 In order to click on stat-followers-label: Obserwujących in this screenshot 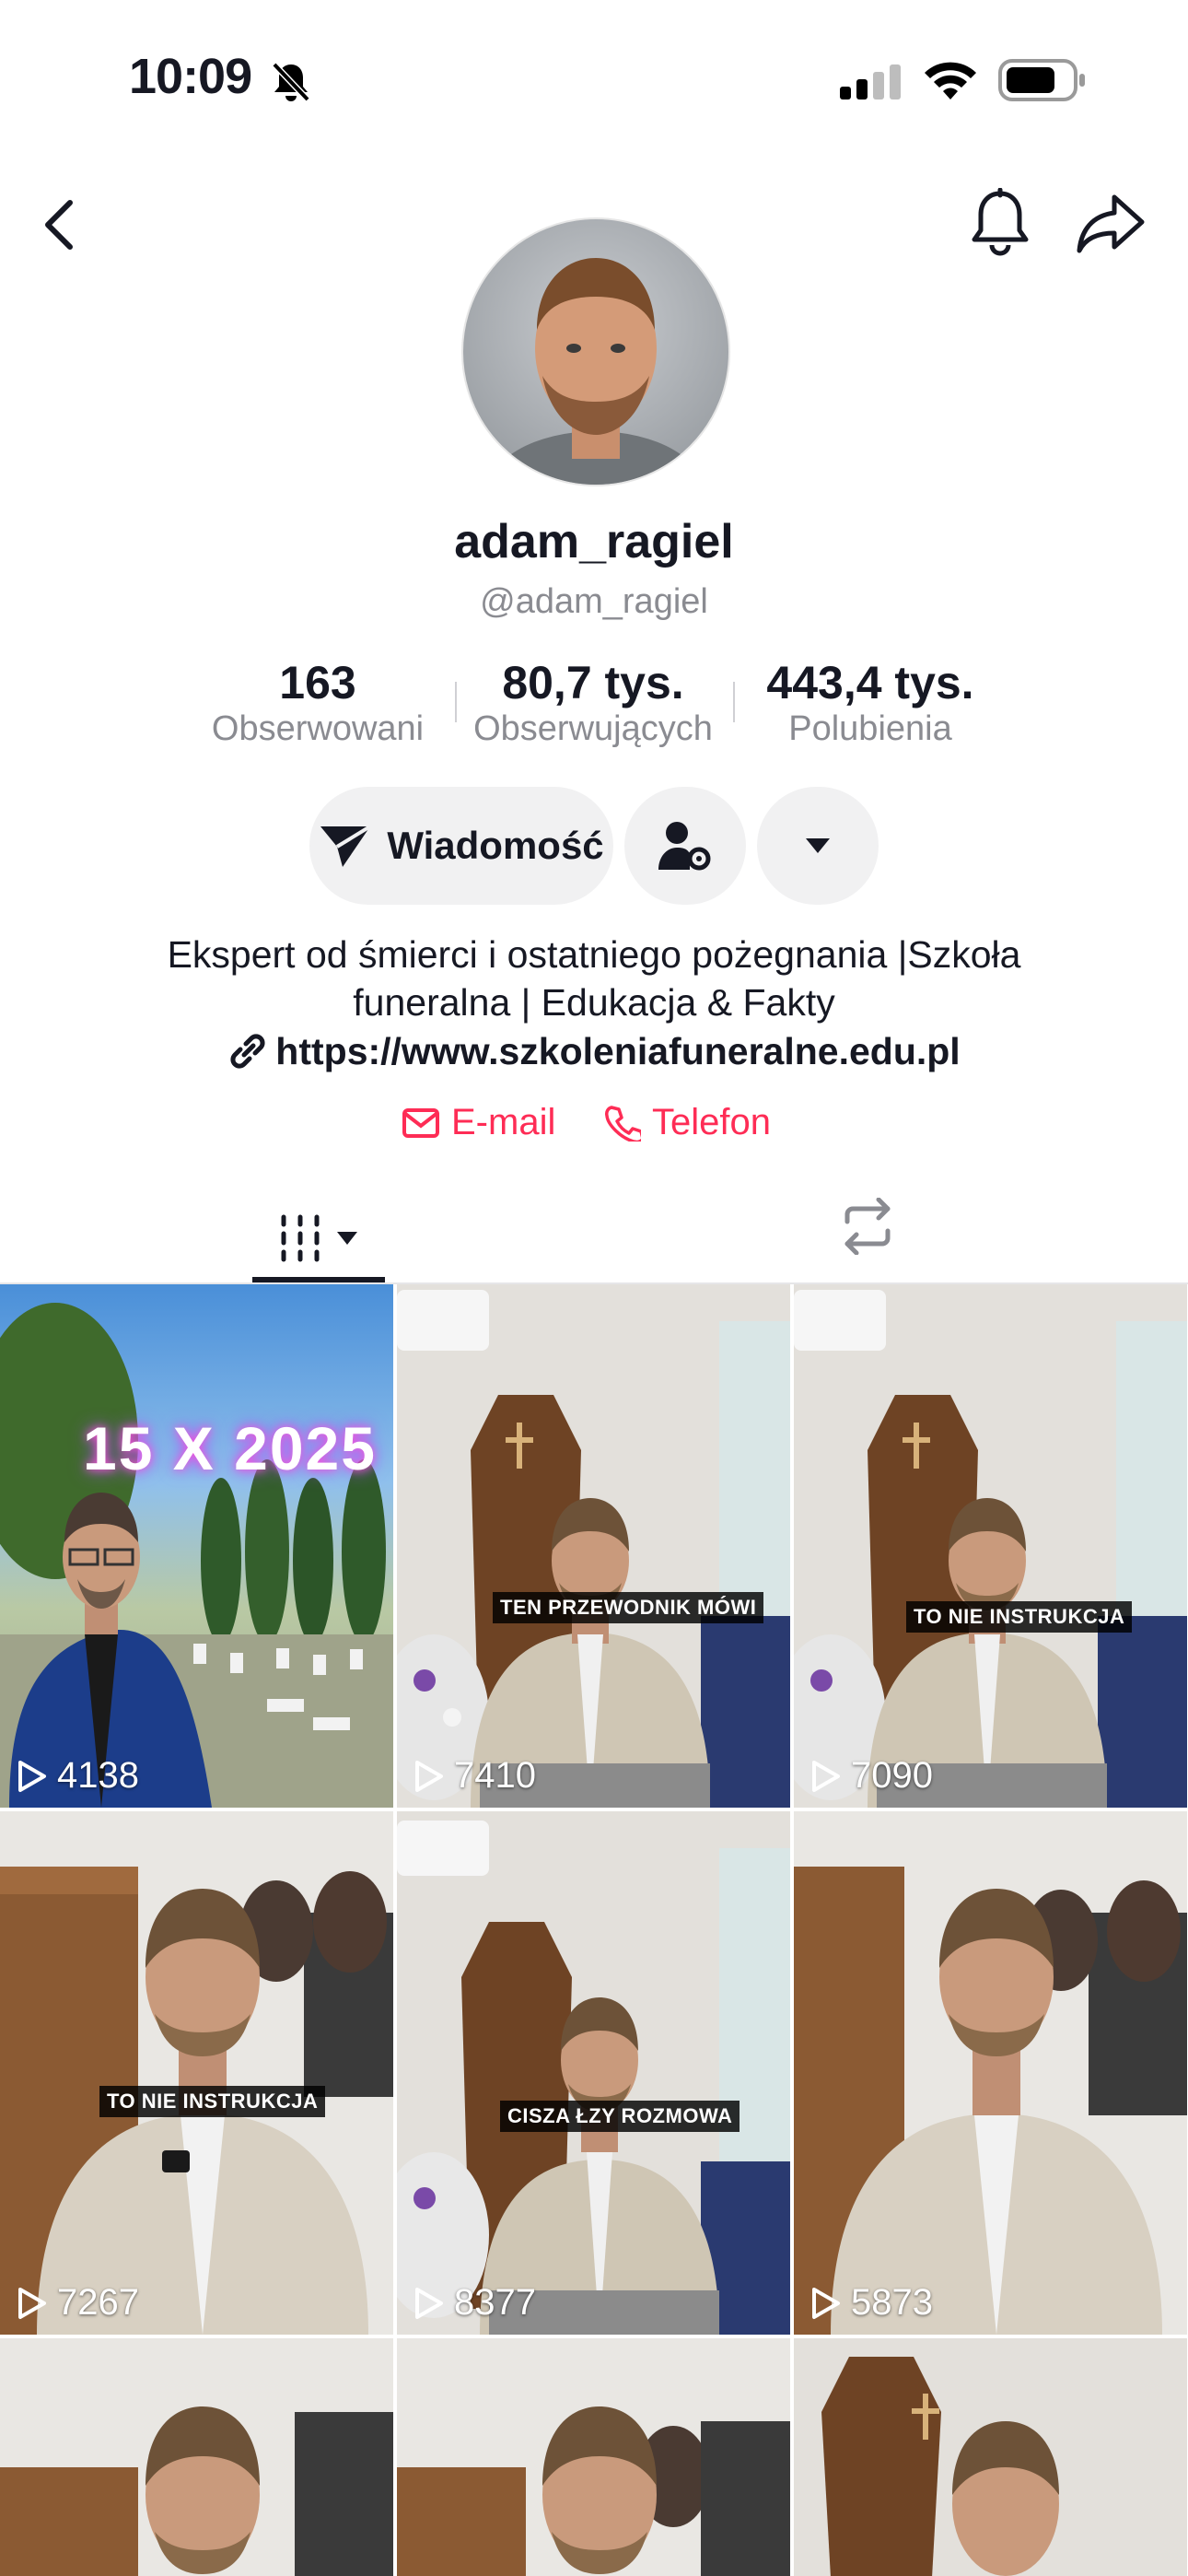, I will do `click(593, 728)`.